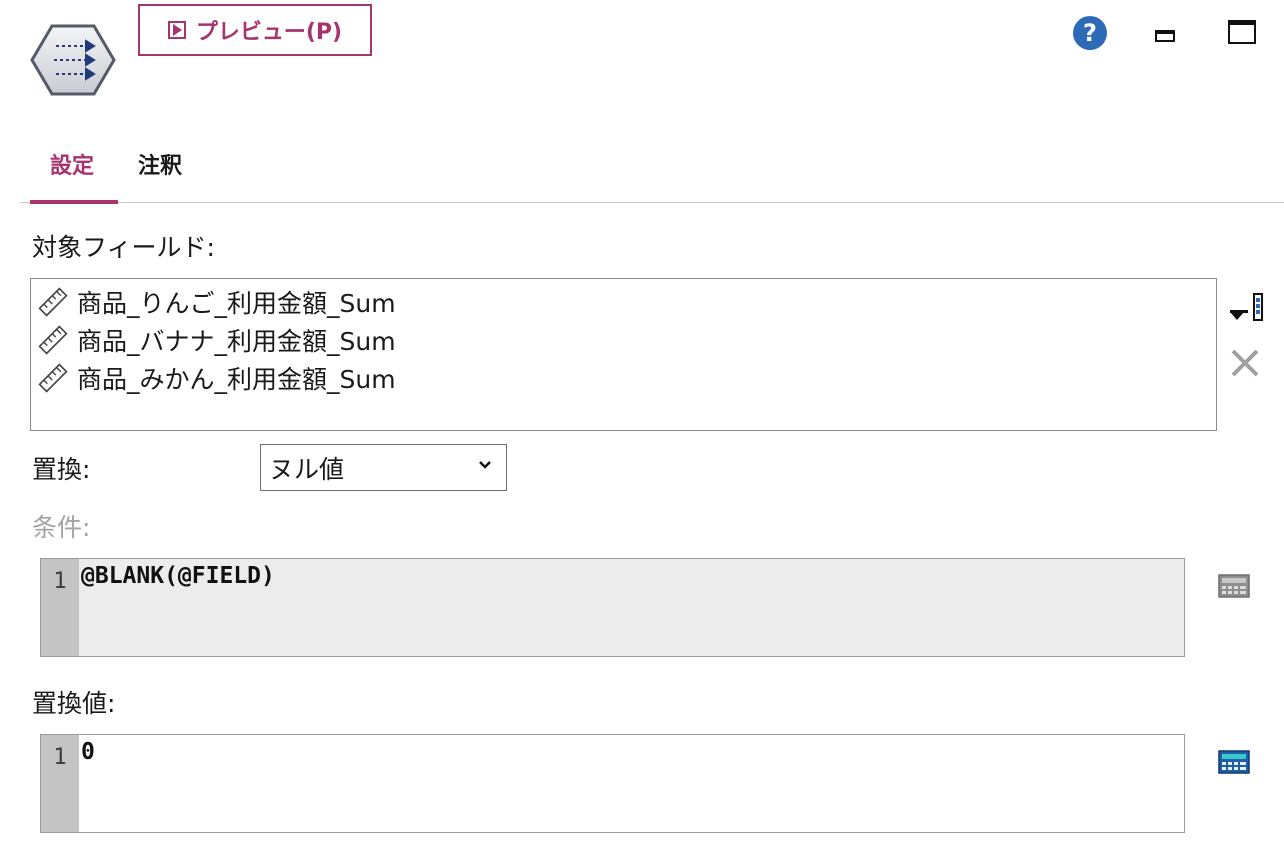 The image size is (1284, 858). What do you see at coordinates (623, 378) in the screenshot?
I see `list-item: 商品_みかん_利用金額_Sum` at bounding box center [623, 378].